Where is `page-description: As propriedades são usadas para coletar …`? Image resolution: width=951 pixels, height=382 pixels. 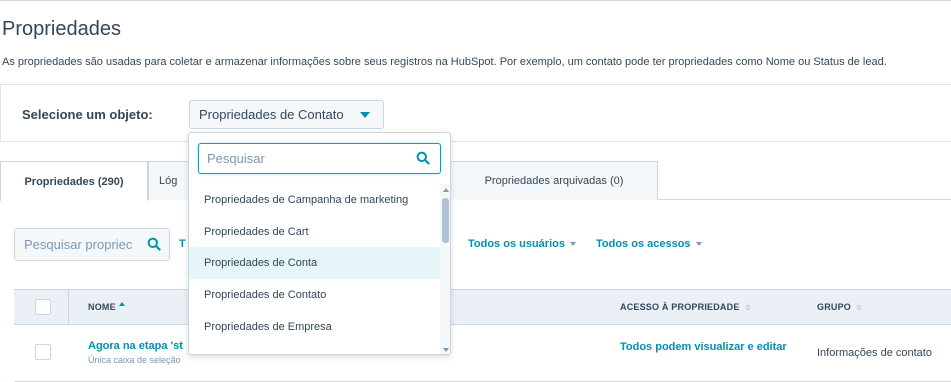 page-description: As propriedades são usadas para coletar … is located at coordinates (444, 62).